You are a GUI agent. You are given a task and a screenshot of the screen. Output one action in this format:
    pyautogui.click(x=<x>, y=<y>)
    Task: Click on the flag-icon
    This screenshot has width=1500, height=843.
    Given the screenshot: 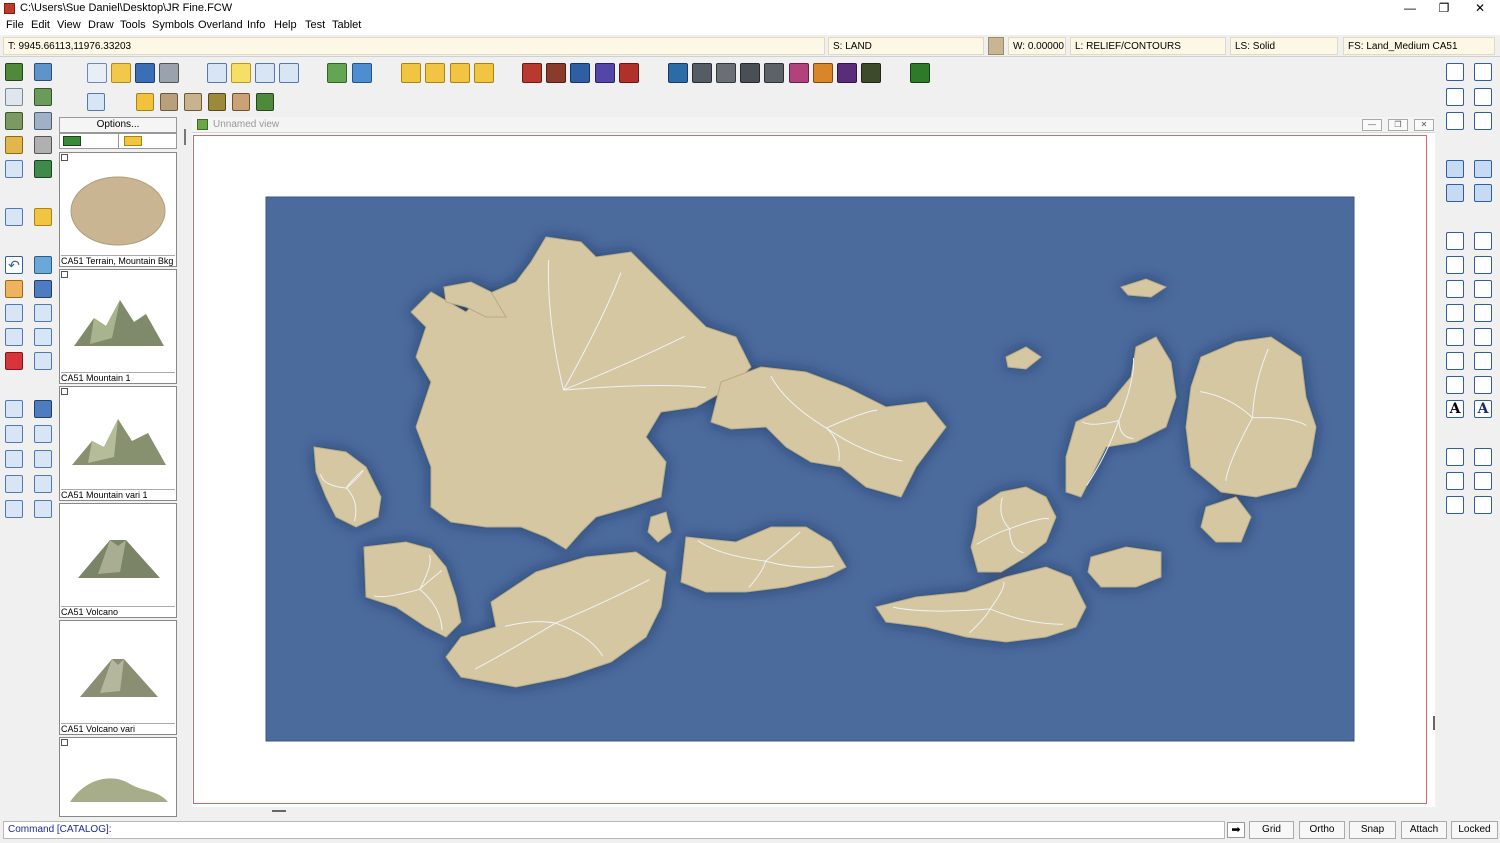 What is the action you would take?
    pyautogui.click(x=145, y=102)
    